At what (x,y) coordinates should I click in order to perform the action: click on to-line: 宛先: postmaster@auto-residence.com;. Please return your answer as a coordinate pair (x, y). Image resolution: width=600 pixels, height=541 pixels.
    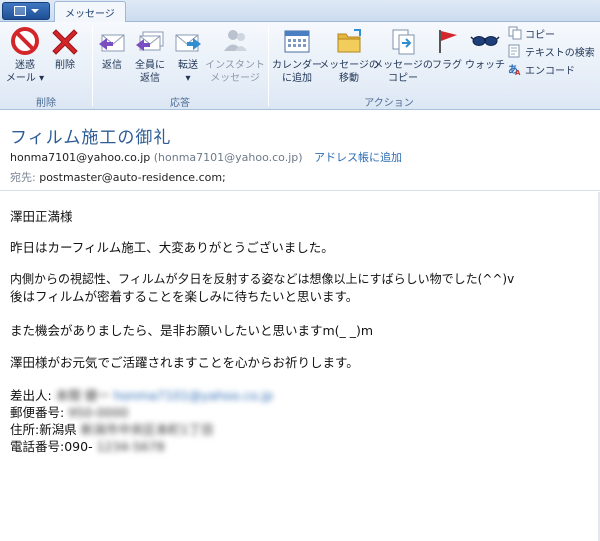
    Looking at the image, I should click on (118, 177).